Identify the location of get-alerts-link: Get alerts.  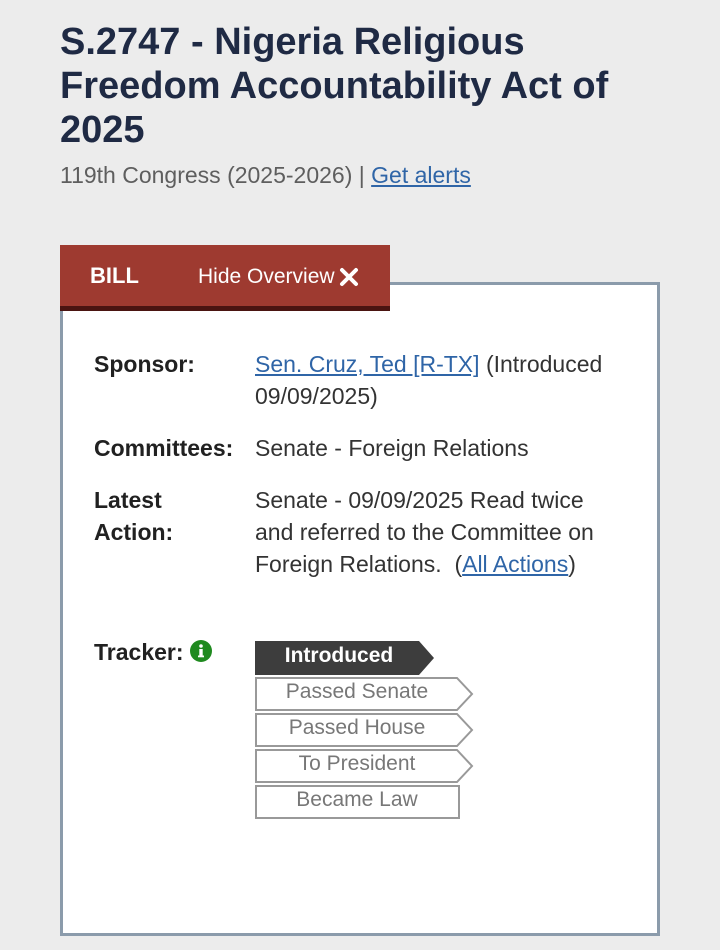
(421, 175).